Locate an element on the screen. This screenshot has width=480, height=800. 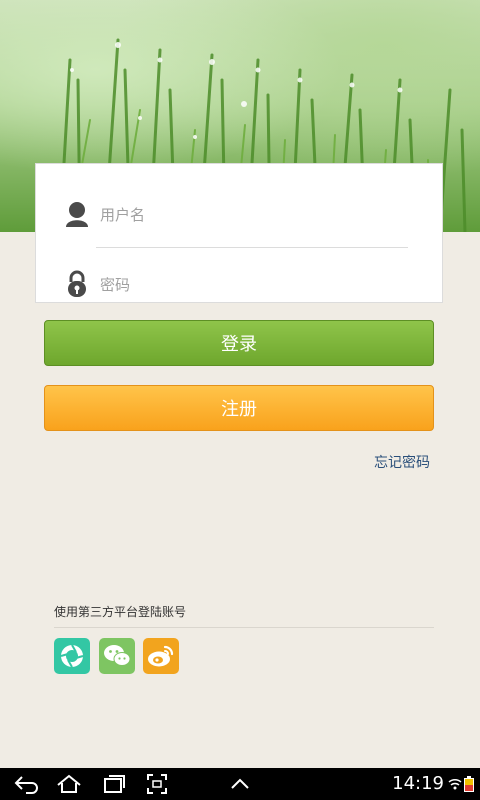
weibo-icon is located at coordinates (161, 656).